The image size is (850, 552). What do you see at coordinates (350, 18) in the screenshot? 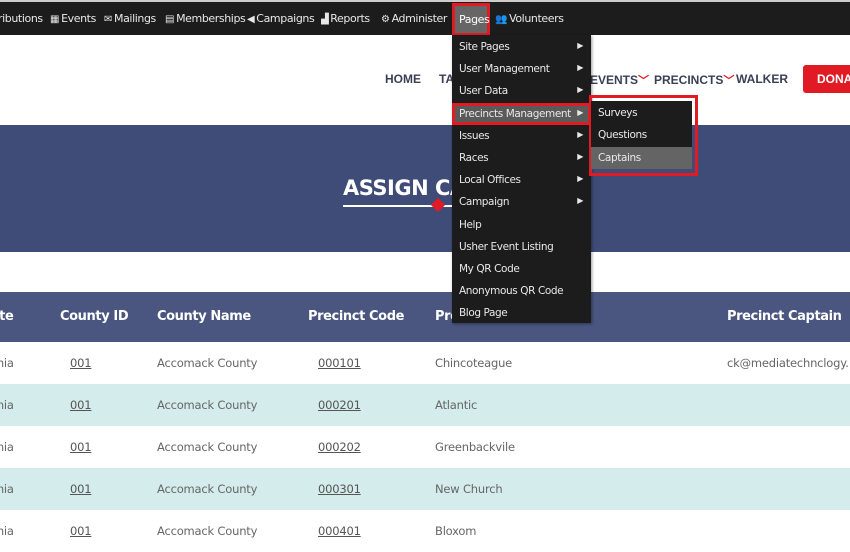
I see `label: Reports` at bounding box center [350, 18].